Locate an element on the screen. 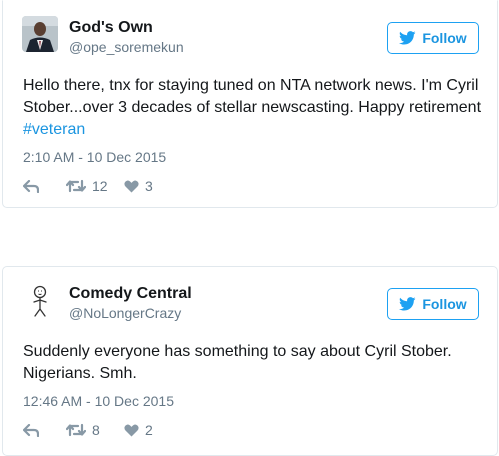  retweet-count: 8 is located at coordinates (96, 430).